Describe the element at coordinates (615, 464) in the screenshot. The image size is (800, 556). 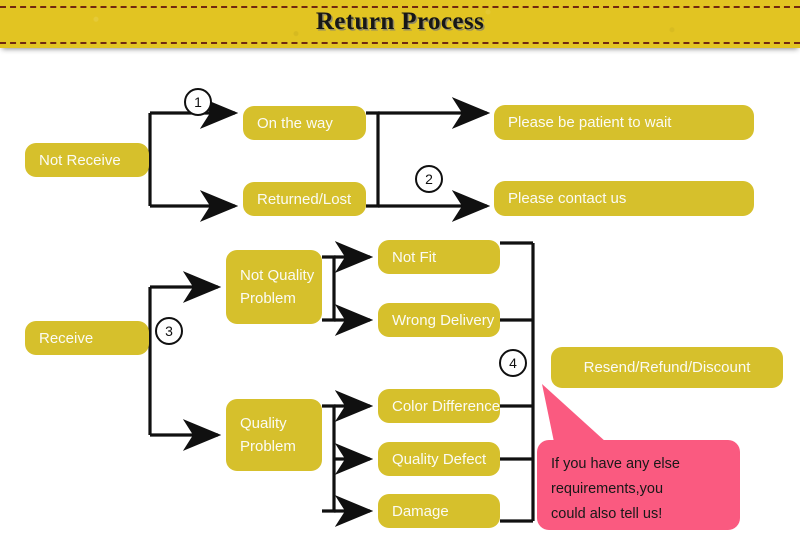
I see `callout-line-1: If you have any else` at that location.